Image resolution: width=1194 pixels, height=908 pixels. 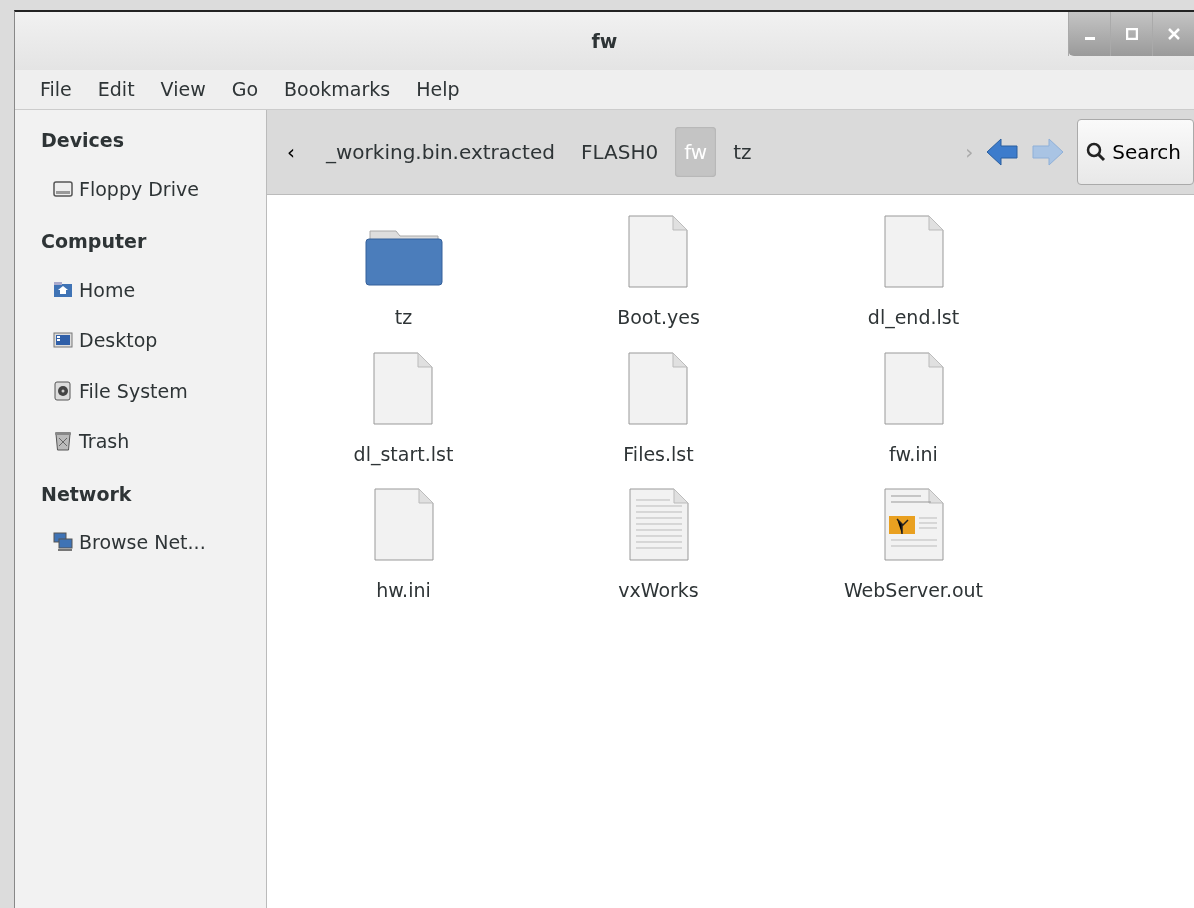 I want to click on window-title: fw, so click(x=604, y=41).